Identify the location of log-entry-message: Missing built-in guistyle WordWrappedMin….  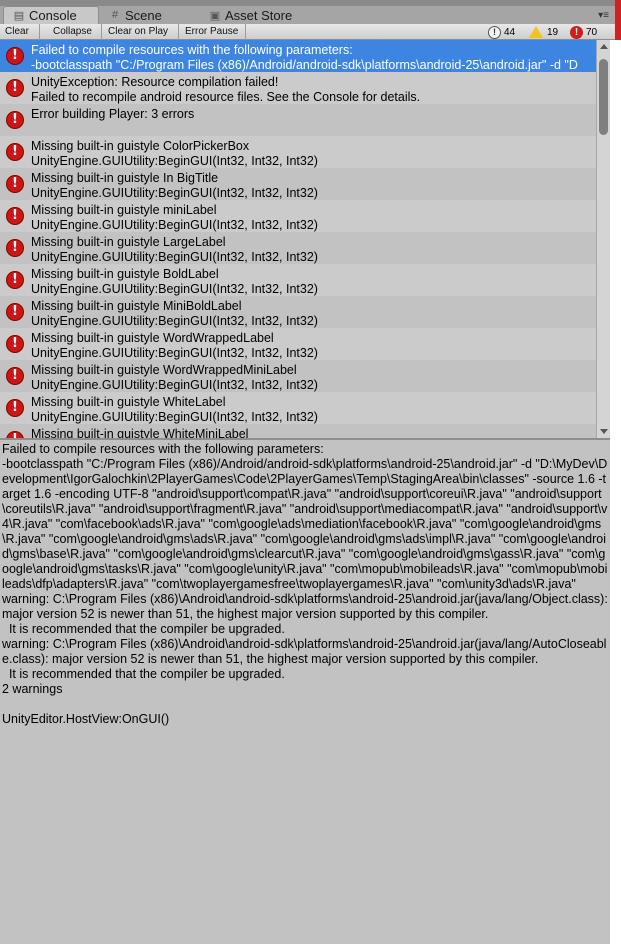
(164, 370).